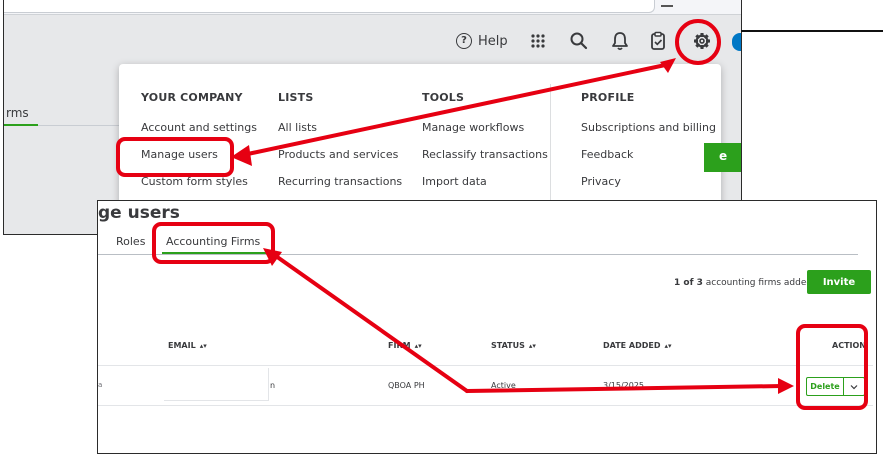 The width and height of the screenshot is (883, 457). I want to click on page-title: ge users, so click(139, 213).